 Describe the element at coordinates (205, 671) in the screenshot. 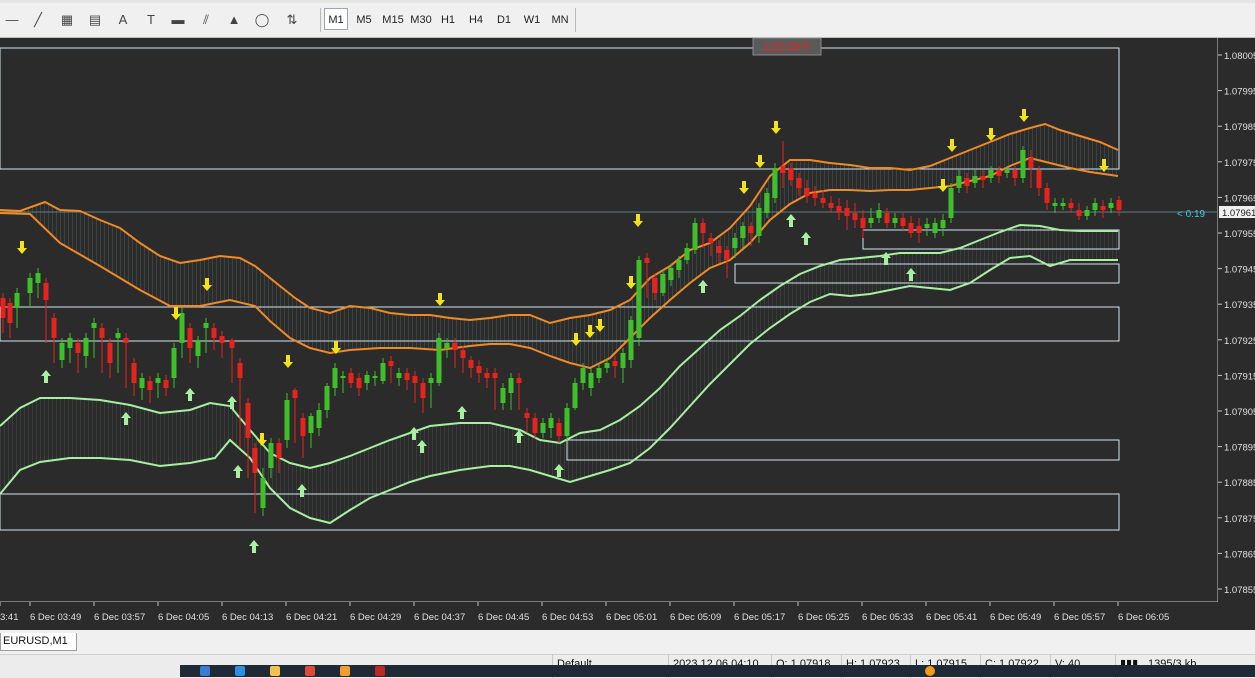

I see `taskbar-app-icon` at that location.